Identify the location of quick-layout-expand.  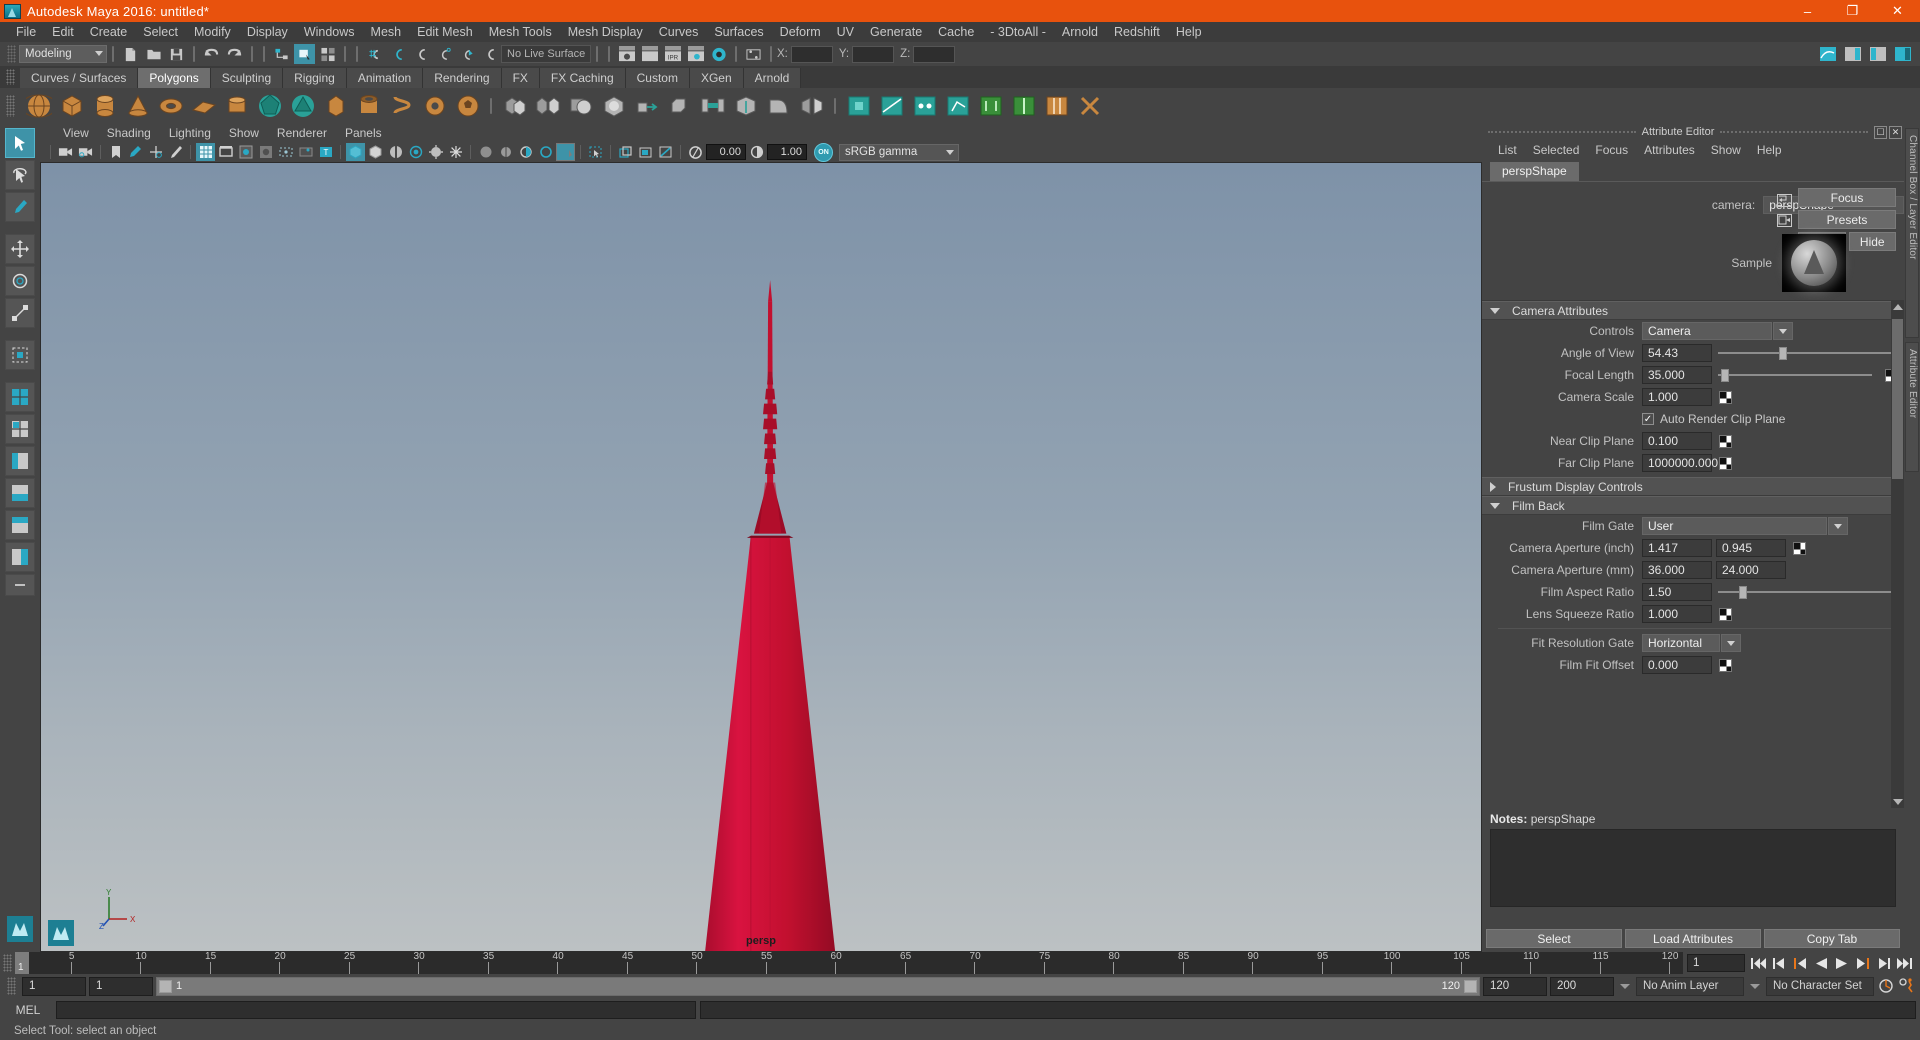
(20, 585).